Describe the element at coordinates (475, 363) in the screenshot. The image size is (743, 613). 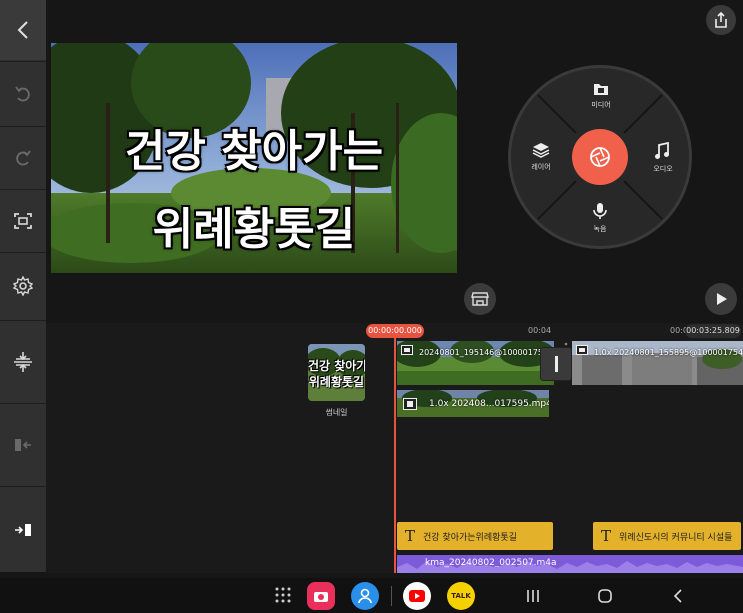
I see `video-clip-1: 20240801_195146@1000017591` at that location.